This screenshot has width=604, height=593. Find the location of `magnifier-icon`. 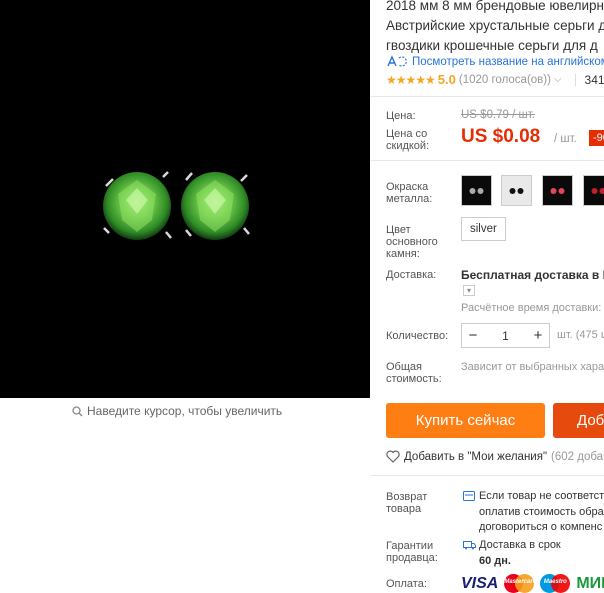

magnifier-icon is located at coordinates (77, 410).